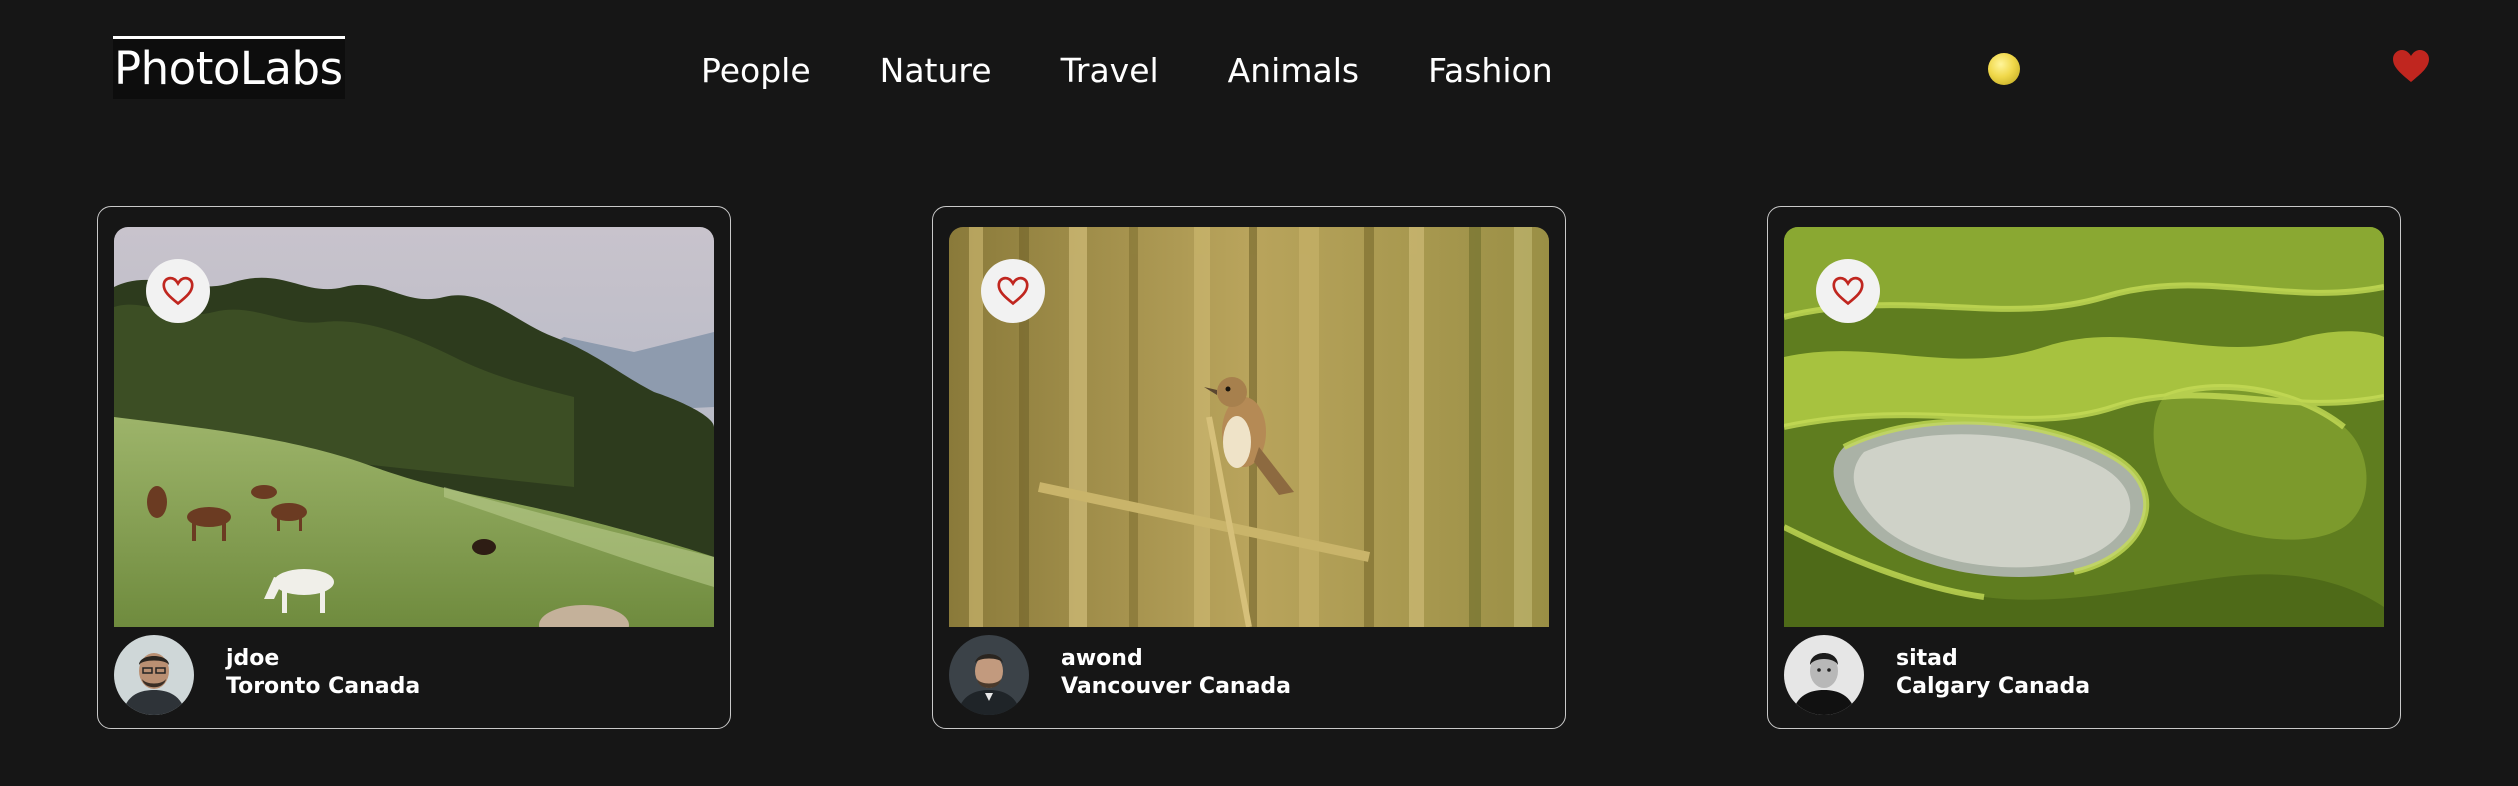 This screenshot has height=786, width=2518. I want to click on heart-filled-icon, so click(2411, 66).